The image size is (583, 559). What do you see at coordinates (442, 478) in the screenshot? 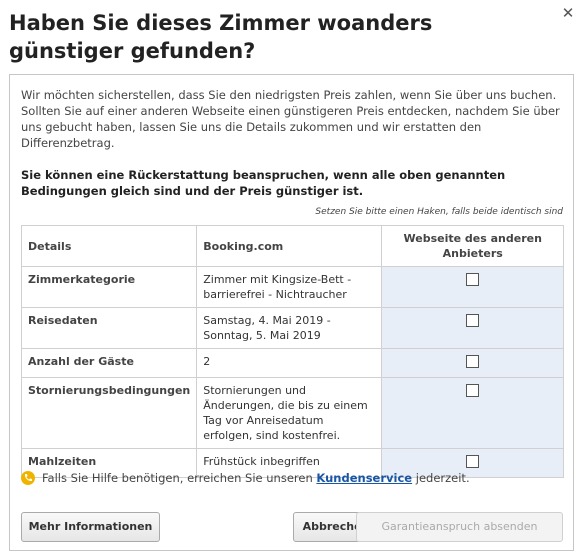
I see `help-suffix: jederzeit.` at bounding box center [442, 478].